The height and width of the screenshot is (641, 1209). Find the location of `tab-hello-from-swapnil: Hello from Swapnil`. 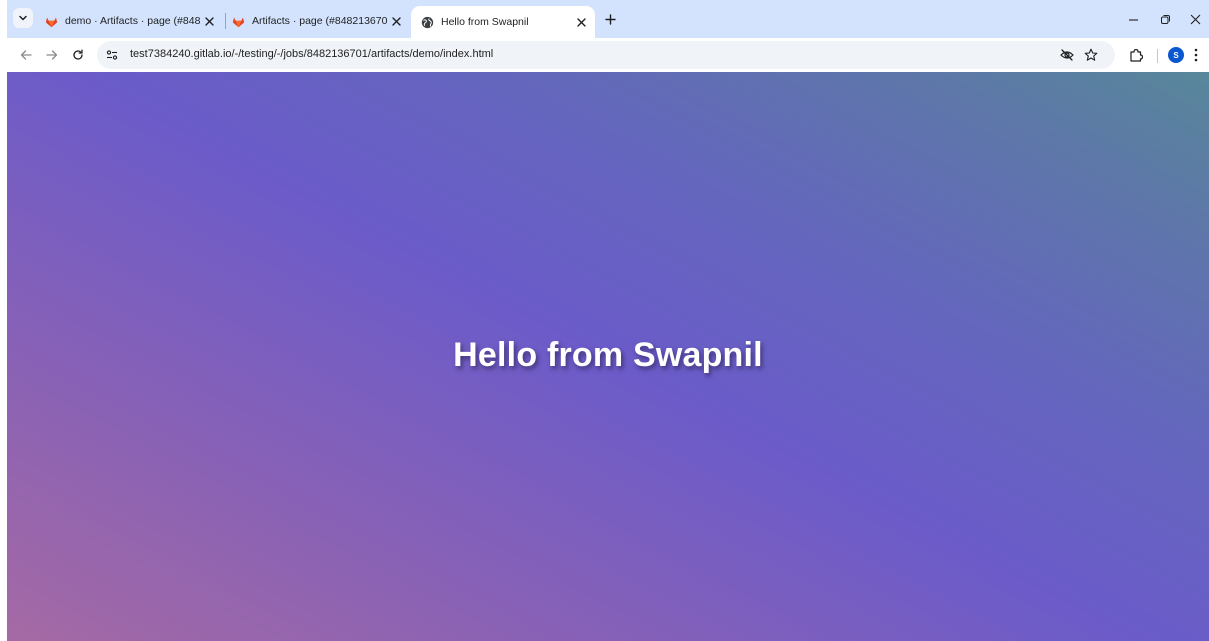

tab-hello-from-swapnil: Hello from Swapnil is located at coordinates (503, 22).